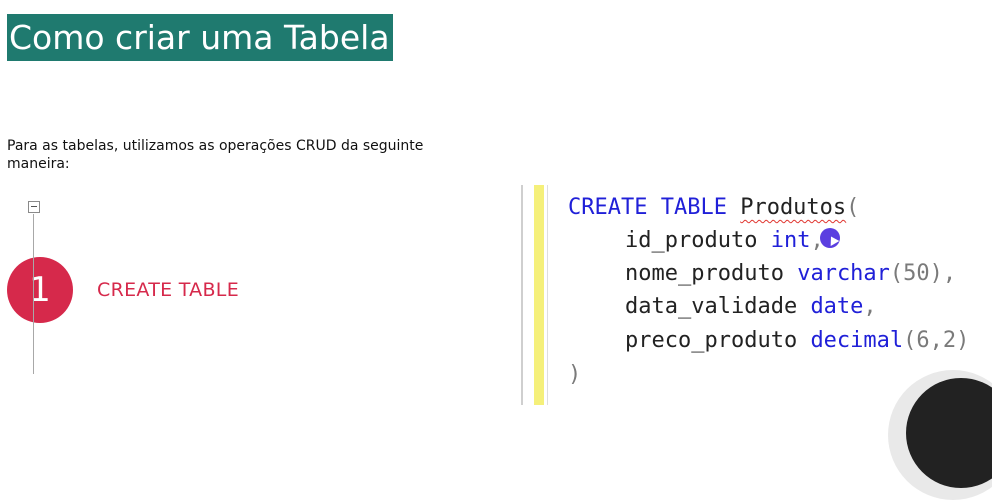  What do you see at coordinates (33, 294) in the screenshot?
I see `fold-guide-line` at bounding box center [33, 294].